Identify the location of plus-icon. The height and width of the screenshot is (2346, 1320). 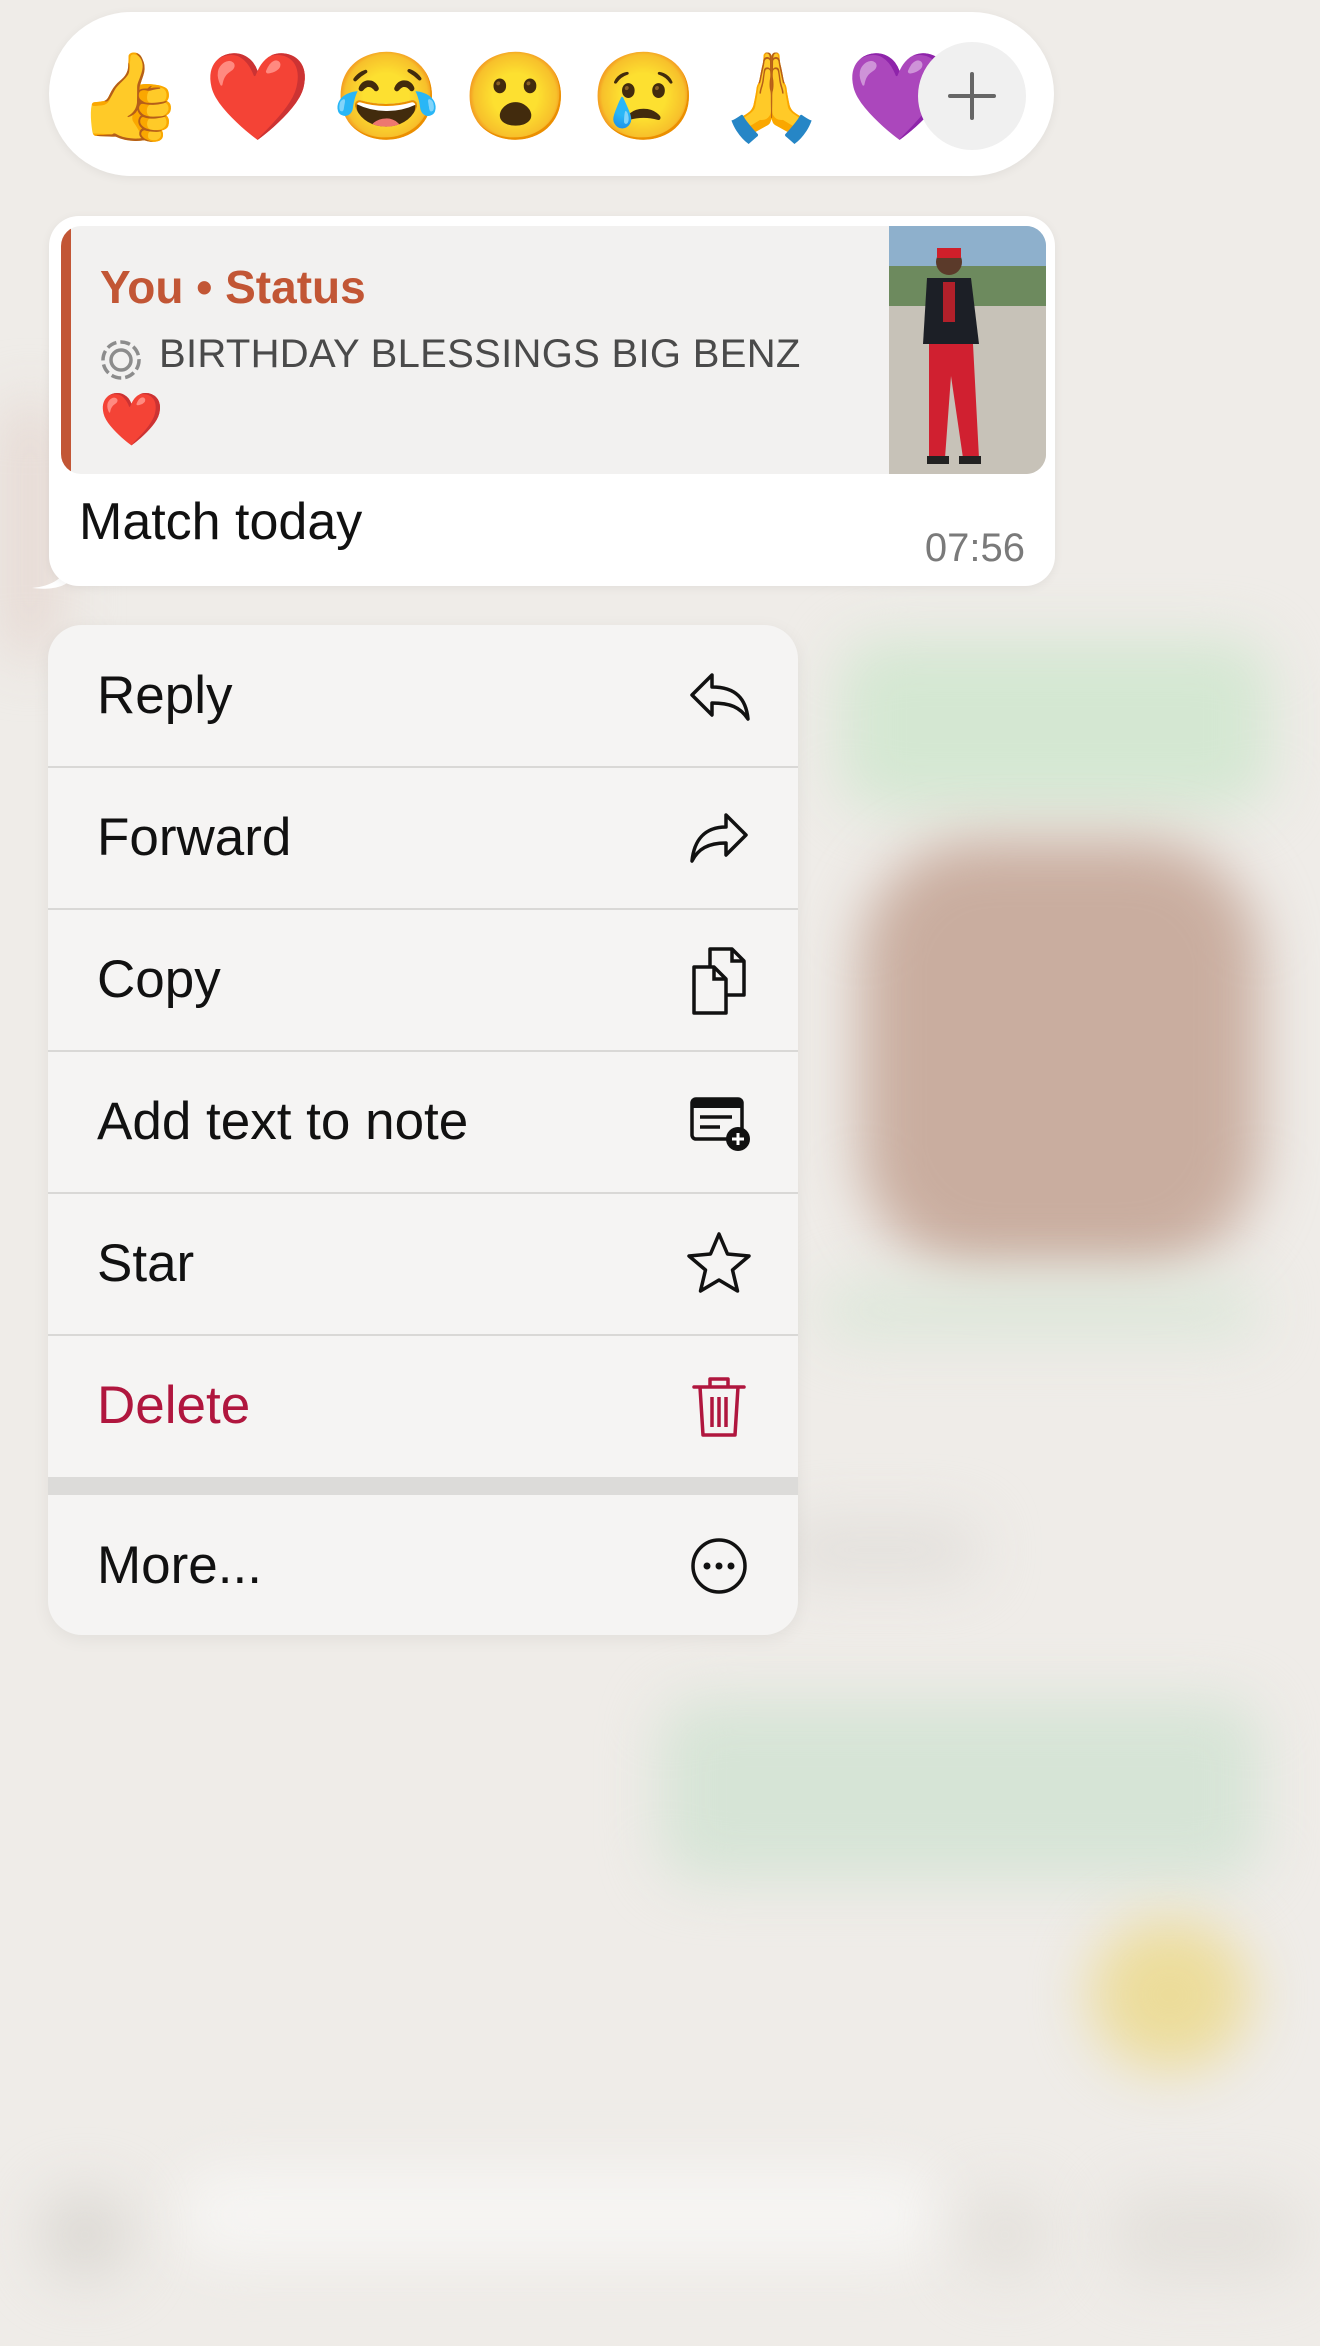
(972, 96).